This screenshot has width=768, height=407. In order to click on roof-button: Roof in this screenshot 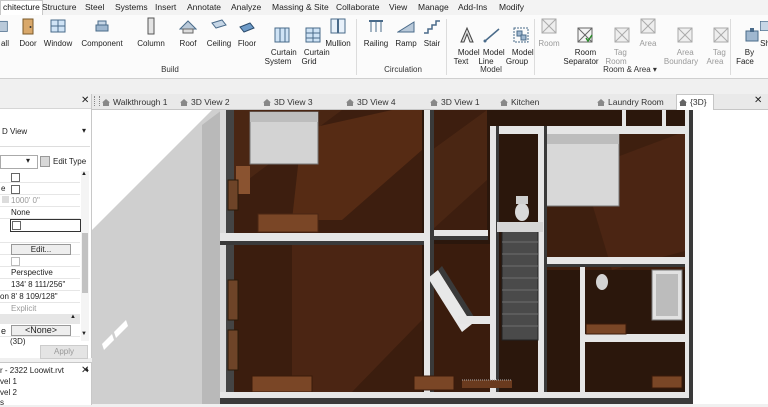, I will do `click(188, 32)`.